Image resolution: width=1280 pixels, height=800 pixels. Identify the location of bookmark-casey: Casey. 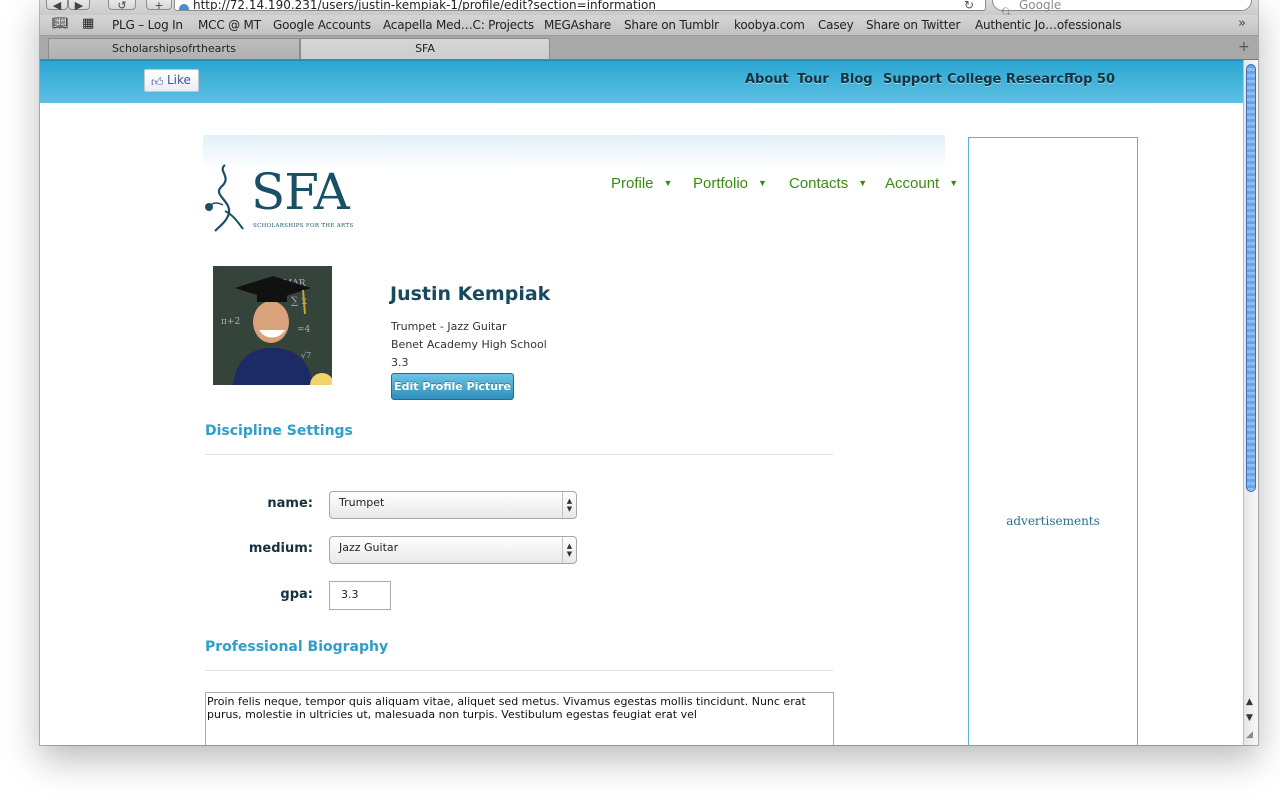
(836, 25).